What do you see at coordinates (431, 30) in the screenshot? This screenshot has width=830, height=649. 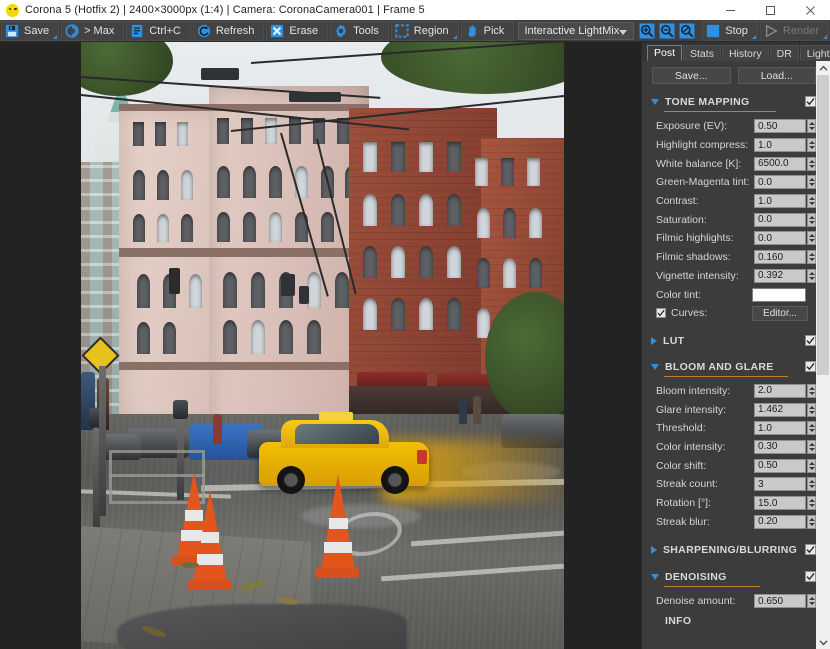 I see `region-button-label: Region` at bounding box center [431, 30].